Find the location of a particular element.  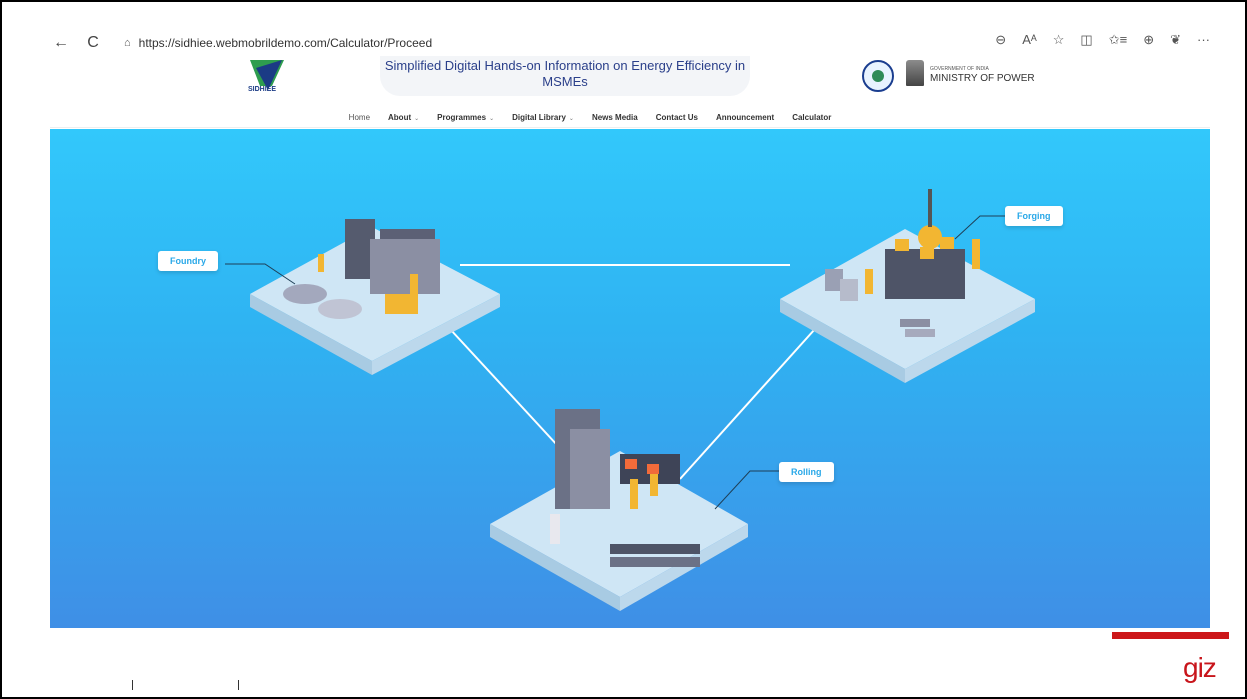

collections-icon: ⊕ is located at coordinates (1148, 40).